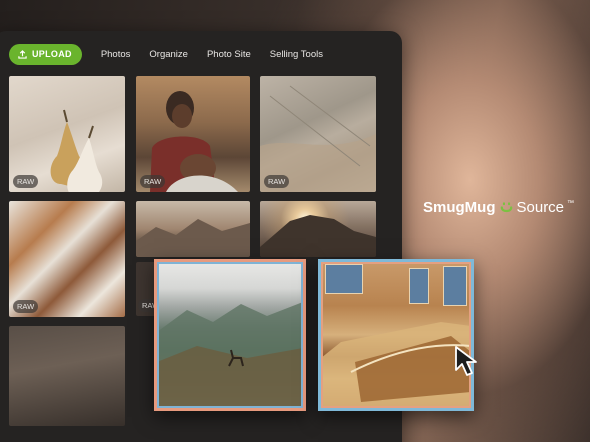 The width and height of the screenshot is (590, 442). I want to click on nav-photo-site: Photo Site, so click(229, 54).